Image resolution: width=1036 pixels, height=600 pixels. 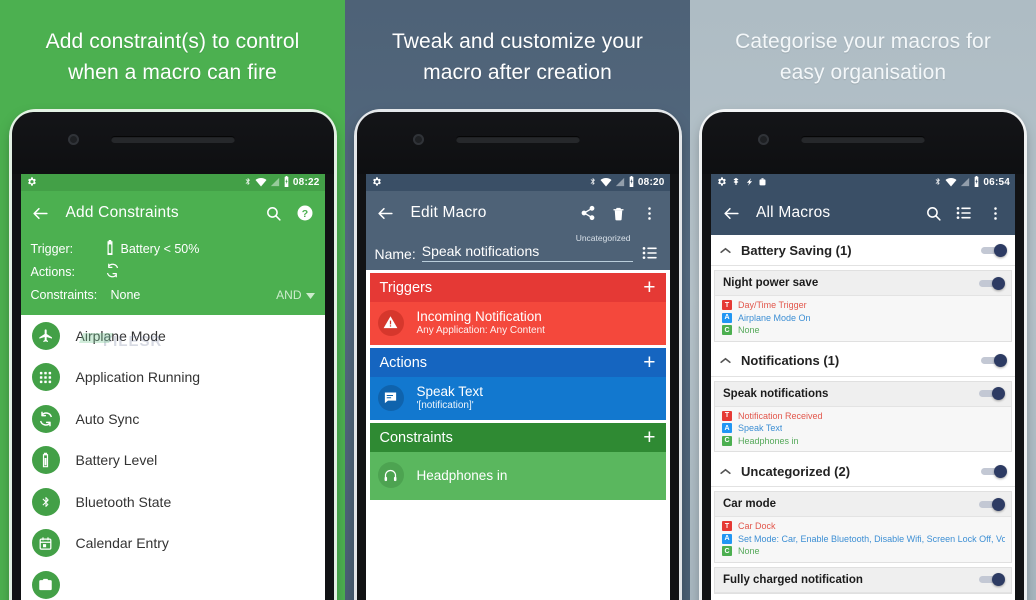 I want to click on macro-name-section: Uncategorized Name: Speak notifications, so click(x=517, y=251).